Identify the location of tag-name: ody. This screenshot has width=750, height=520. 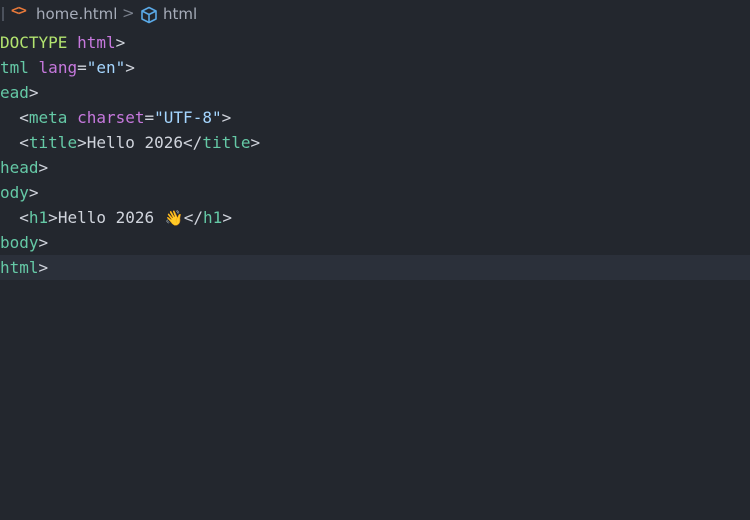
(14, 192).